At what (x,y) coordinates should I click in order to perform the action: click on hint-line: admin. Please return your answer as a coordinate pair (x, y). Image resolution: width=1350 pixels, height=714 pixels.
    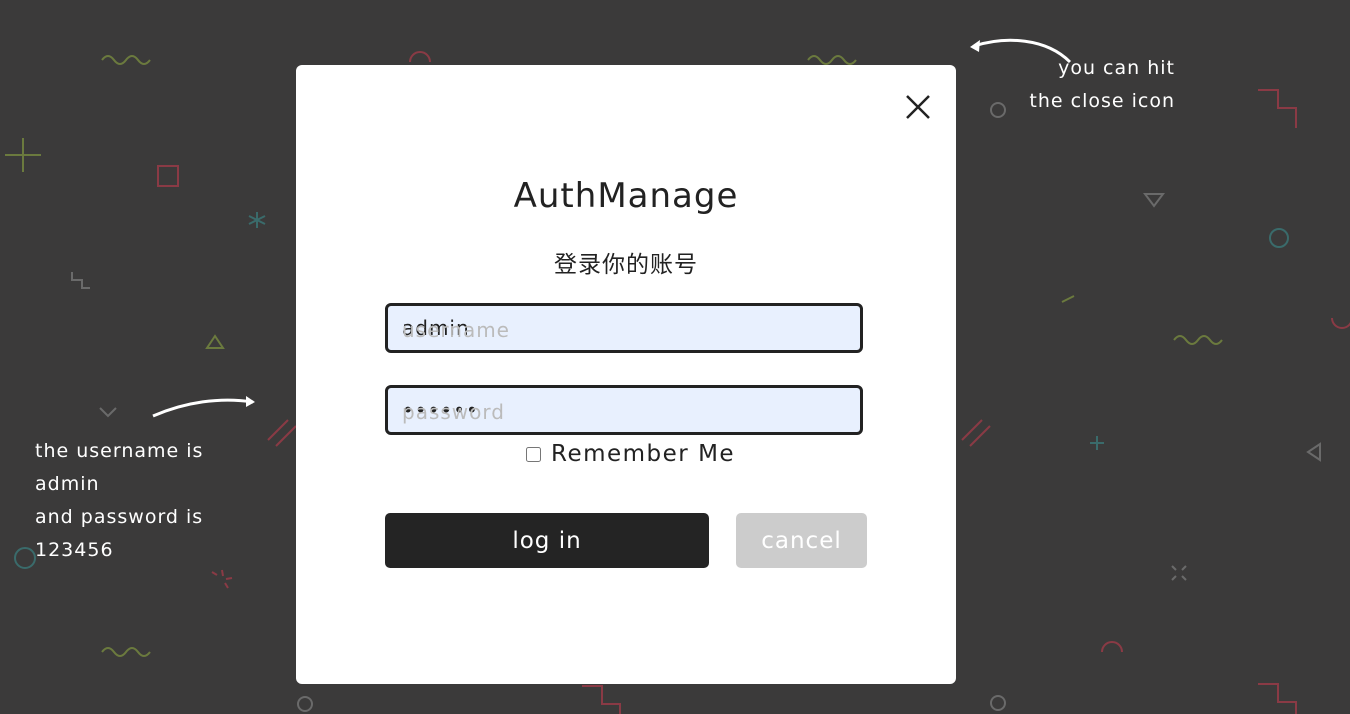
    Looking at the image, I should click on (67, 484).